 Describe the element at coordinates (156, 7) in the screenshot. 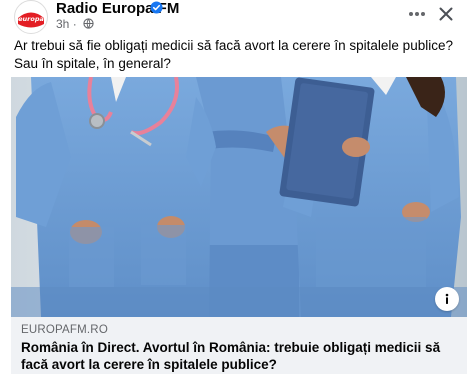

I see `verified-badge-icon` at that location.